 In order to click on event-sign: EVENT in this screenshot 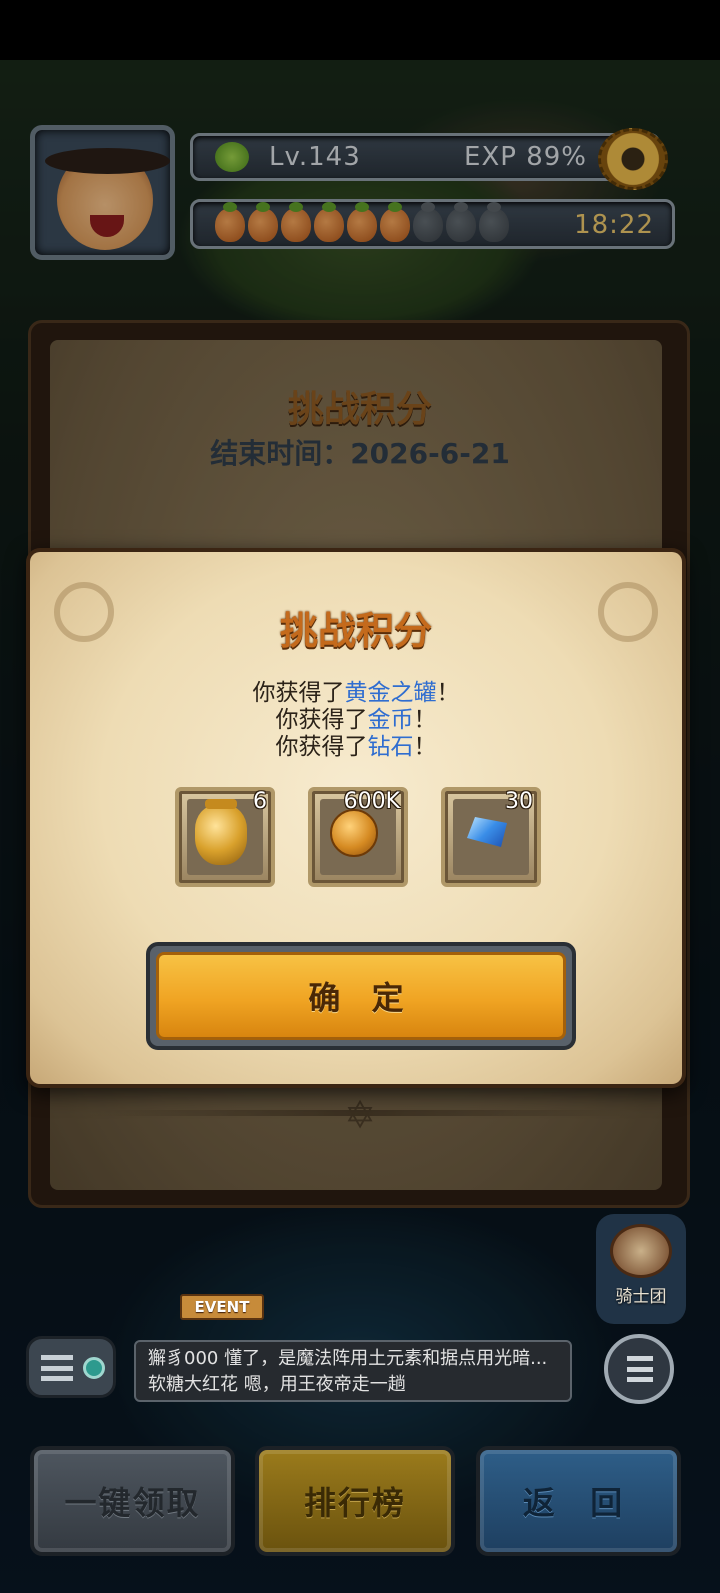, I will do `click(222, 1307)`.